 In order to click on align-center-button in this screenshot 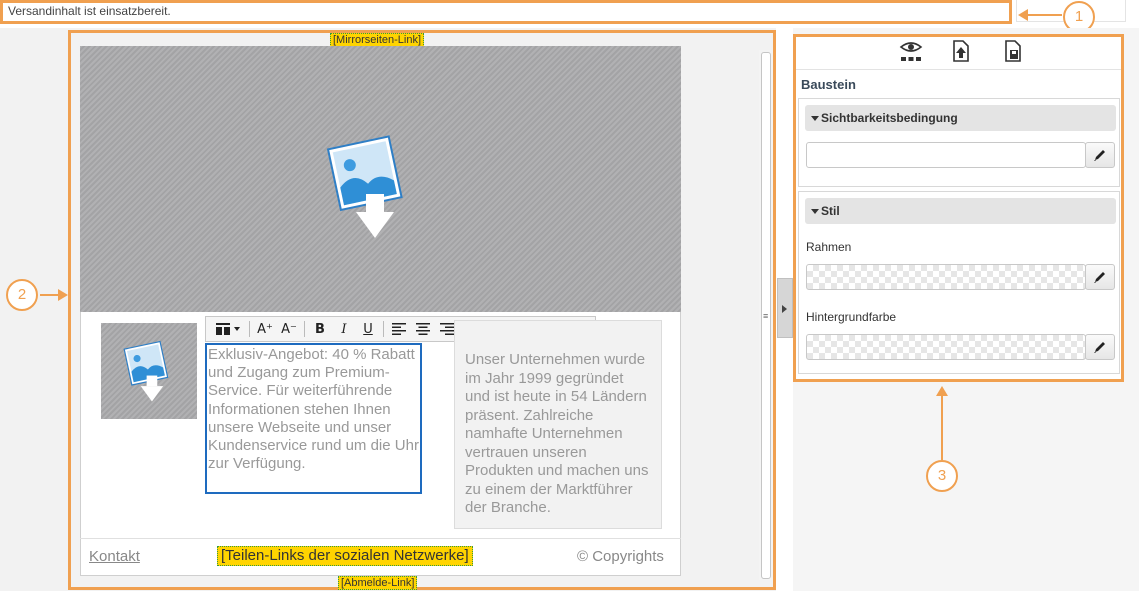, I will do `click(423, 329)`.